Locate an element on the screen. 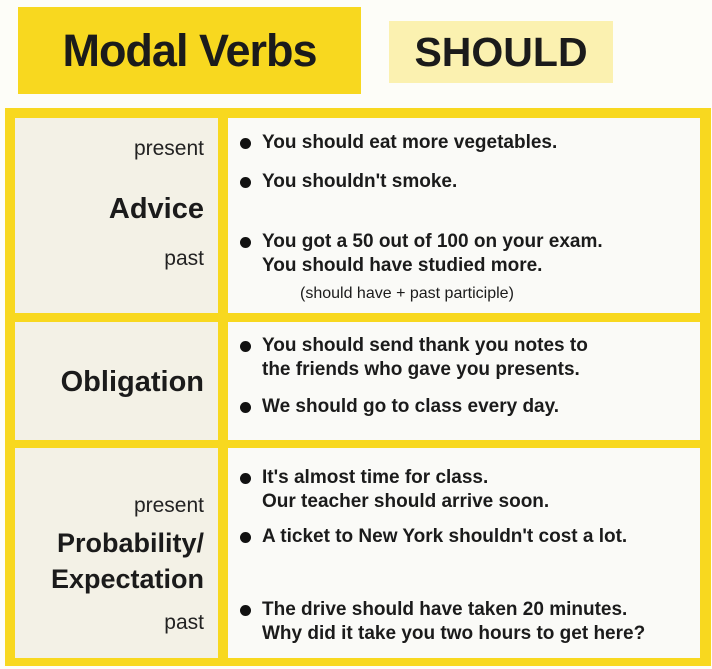 The image size is (712, 669). advice-label-cell: present Advice past is located at coordinates (116, 215).